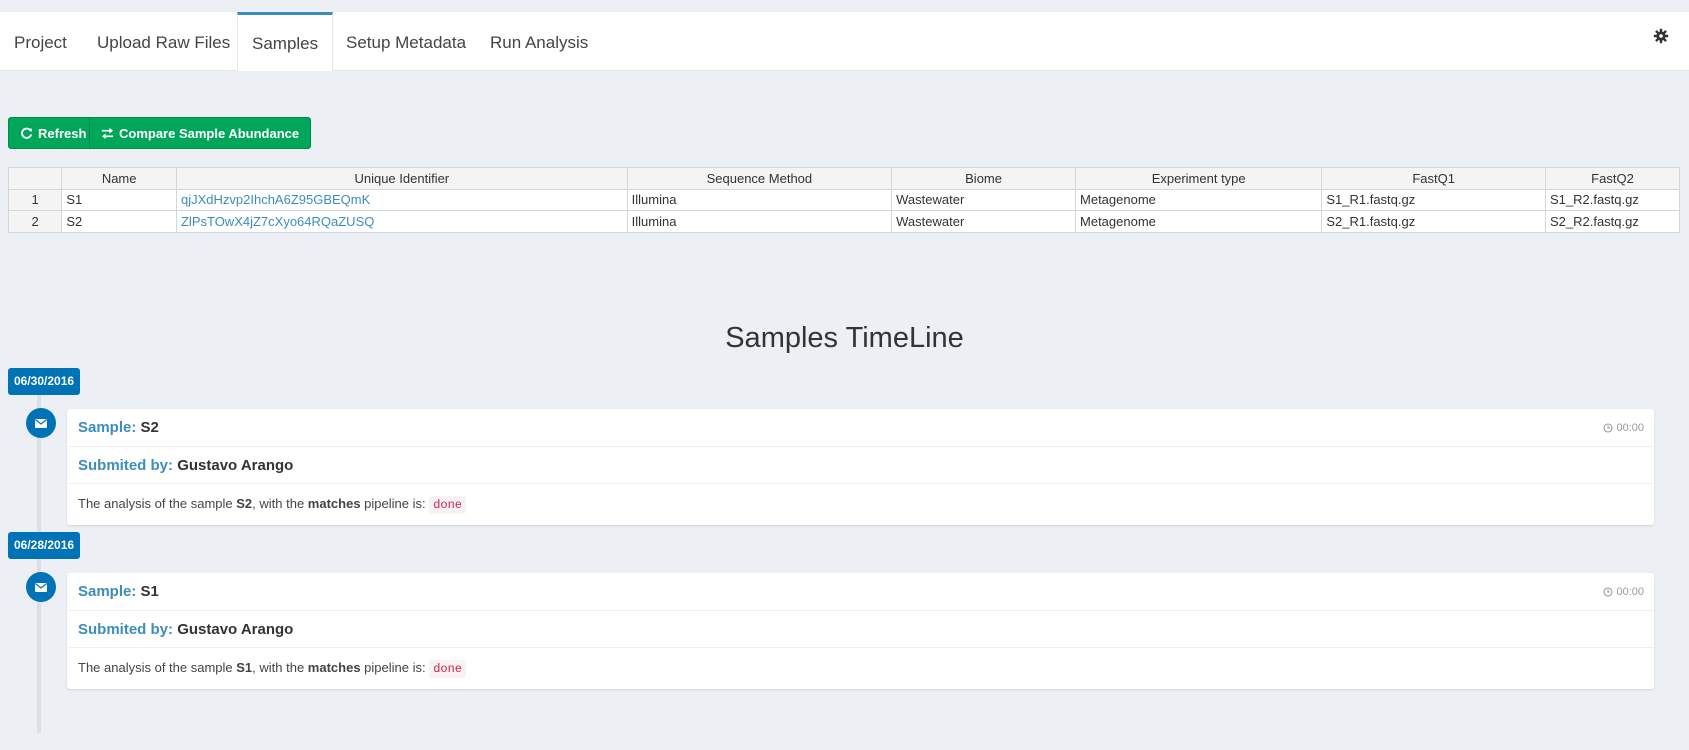  What do you see at coordinates (401, 199) in the screenshot?
I see `cell-unique-identifier: qjJXdHzvp2IhchA6Z95GBEQmK` at bounding box center [401, 199].